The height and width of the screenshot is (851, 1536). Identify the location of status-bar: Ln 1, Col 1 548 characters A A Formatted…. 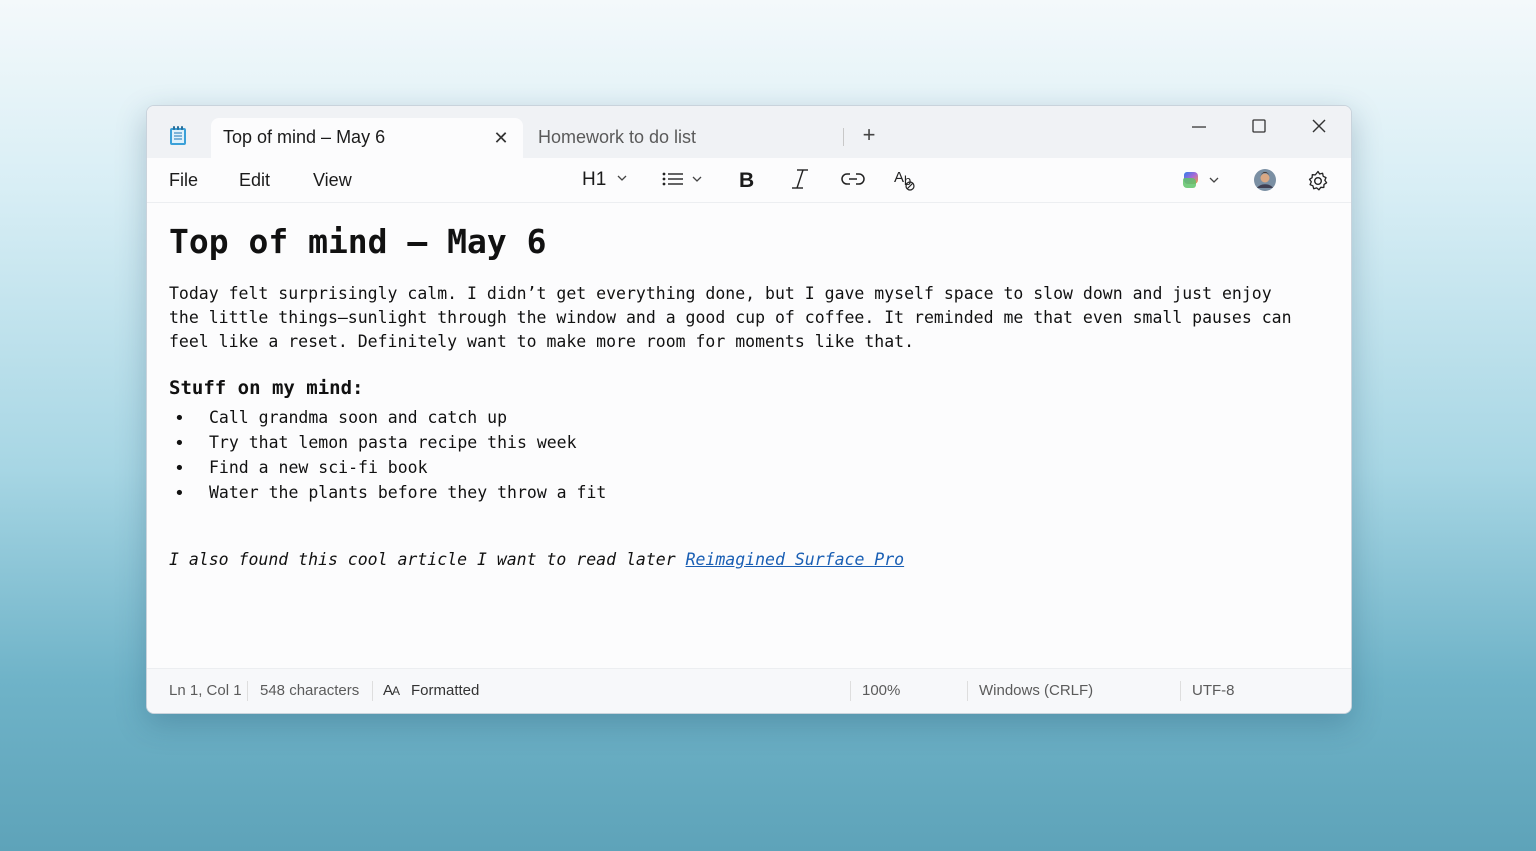
(749, 691).